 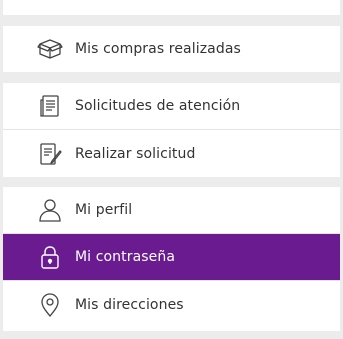 What do you see at coordinates (158, 106) in the screenshot?
I see `menu-item-label: Solicitudes de atención` at bounding box center [158, 106].